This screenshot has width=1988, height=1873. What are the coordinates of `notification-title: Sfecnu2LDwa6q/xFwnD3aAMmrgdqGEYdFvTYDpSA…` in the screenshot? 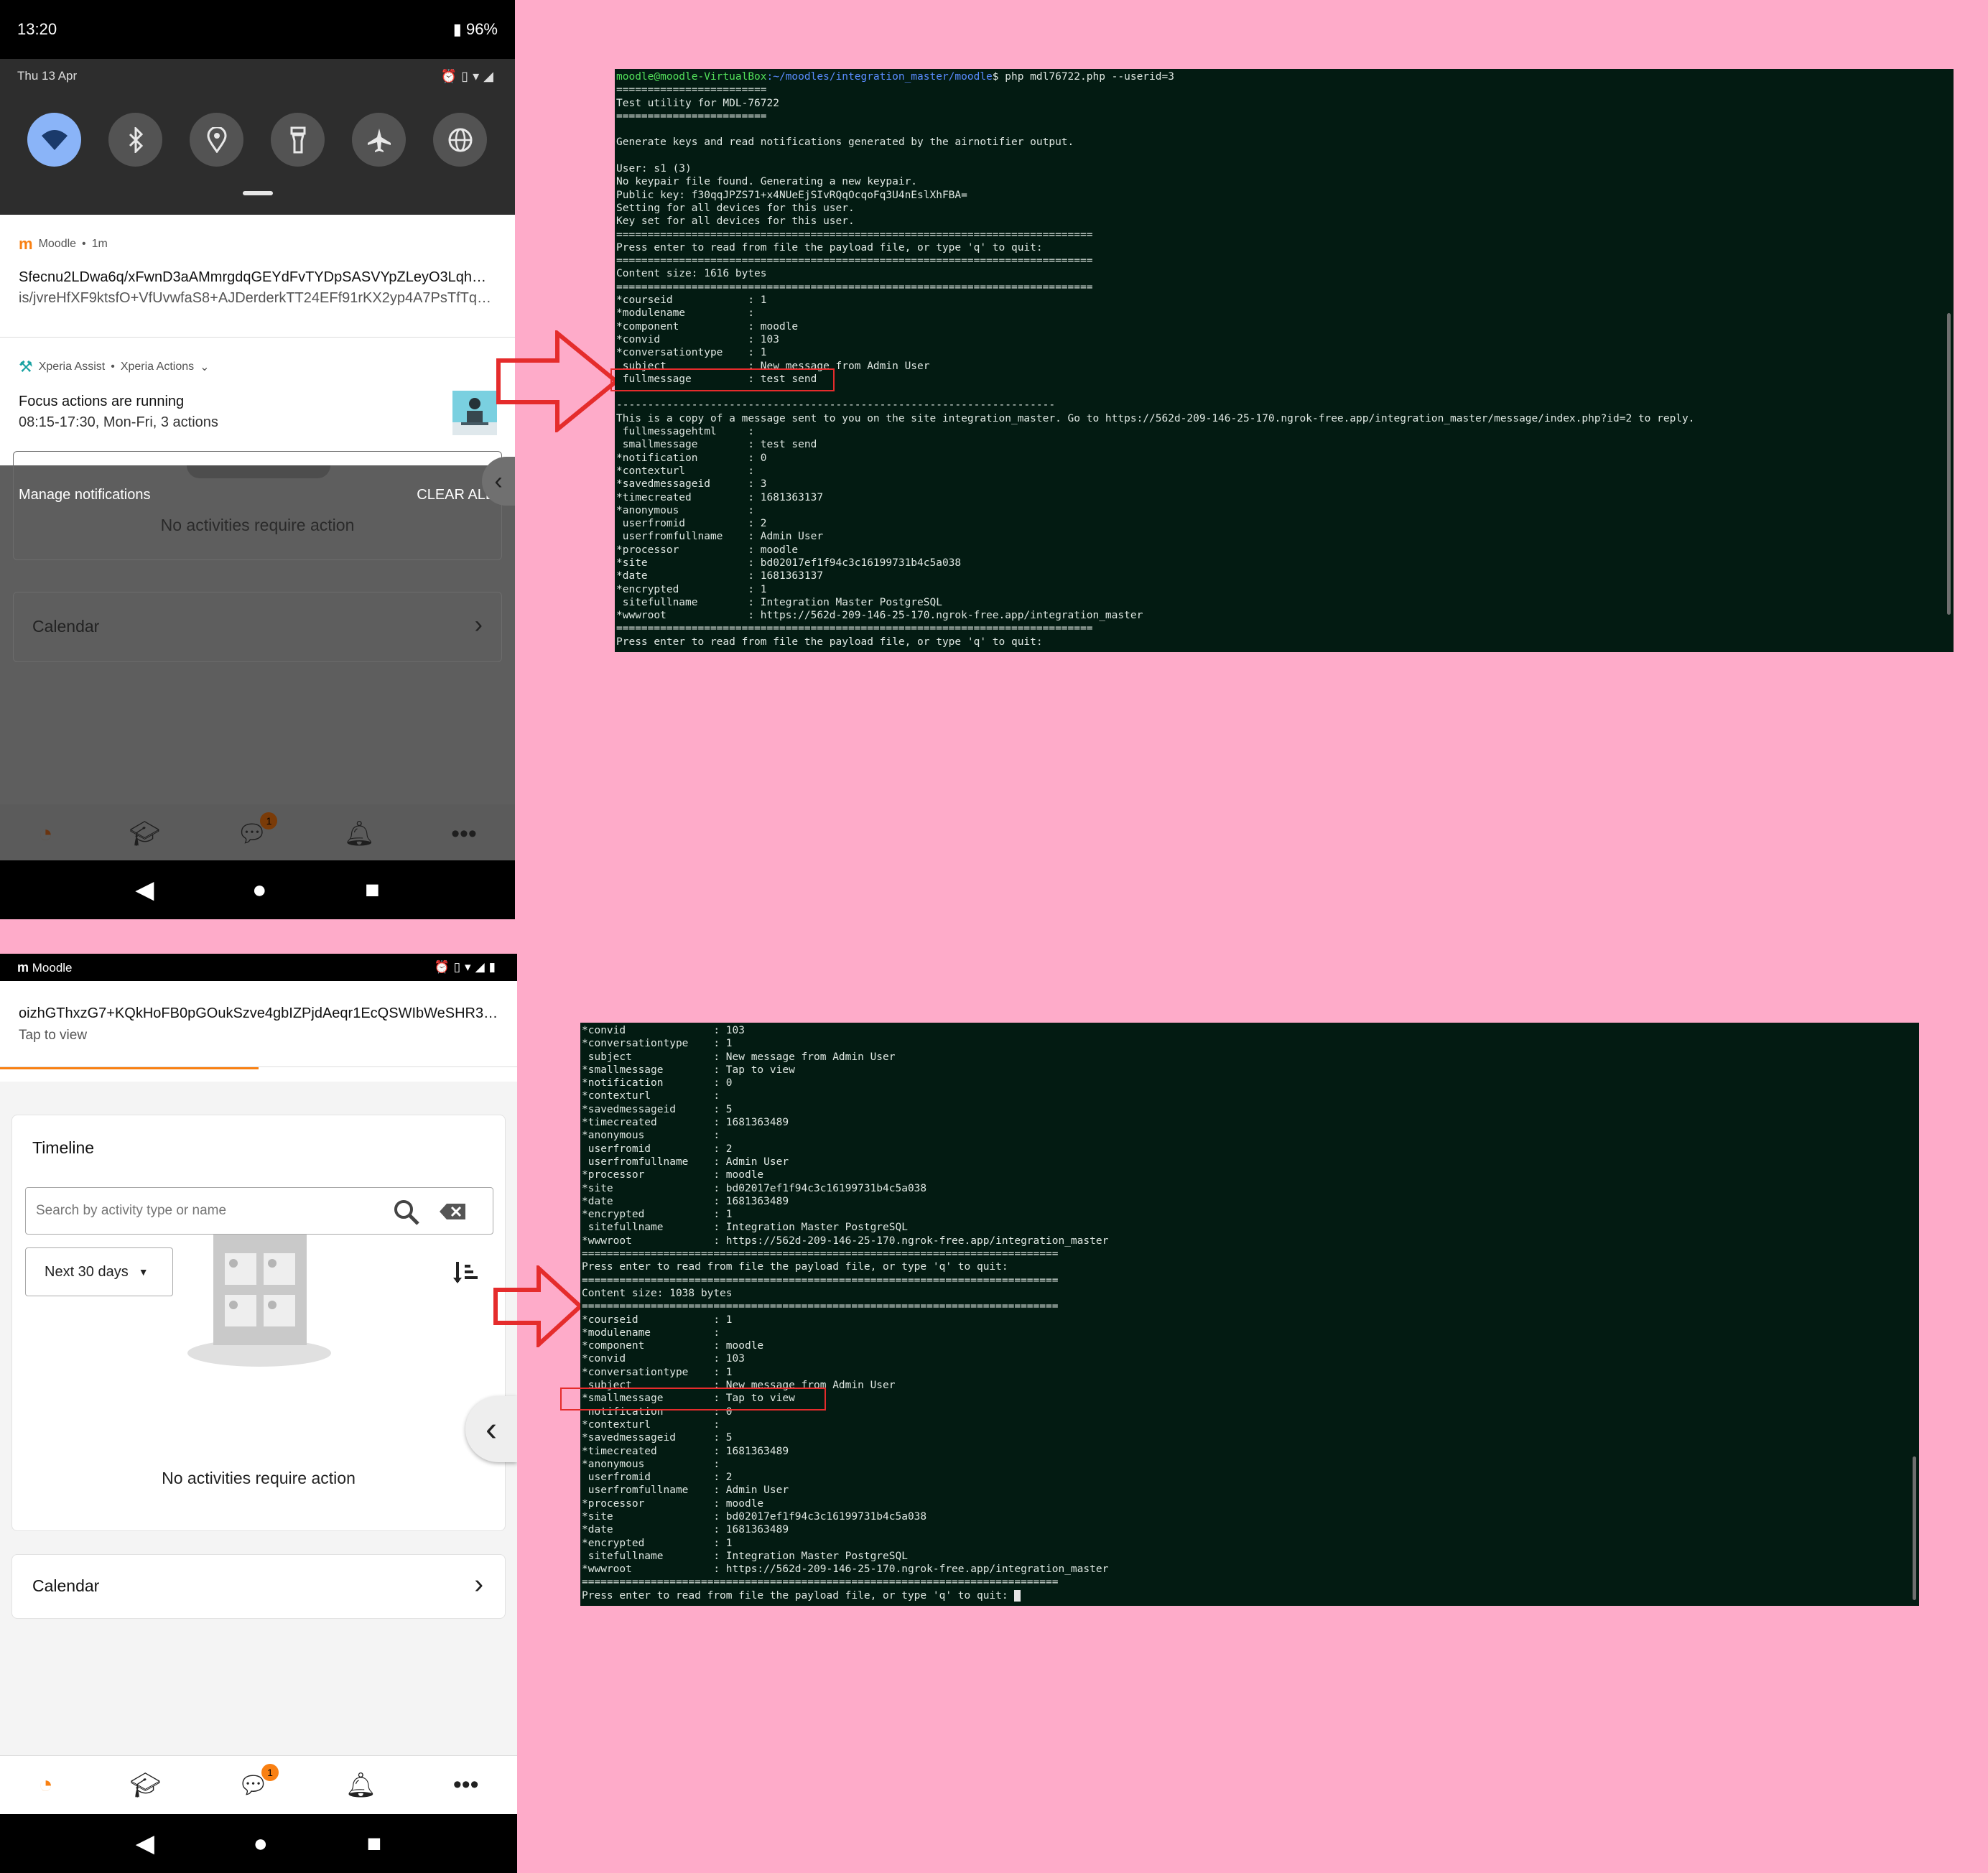 It's located at (257, 277).